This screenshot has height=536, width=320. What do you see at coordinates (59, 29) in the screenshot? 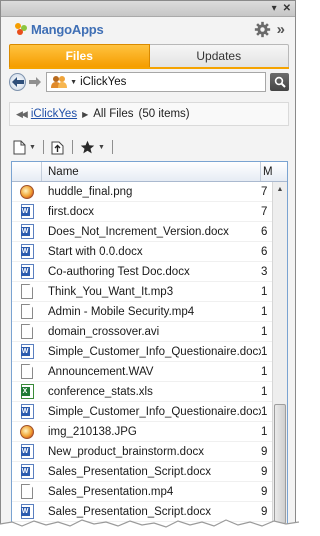
I see `app-logo: MangoApps` at bounding box center [59, 29].